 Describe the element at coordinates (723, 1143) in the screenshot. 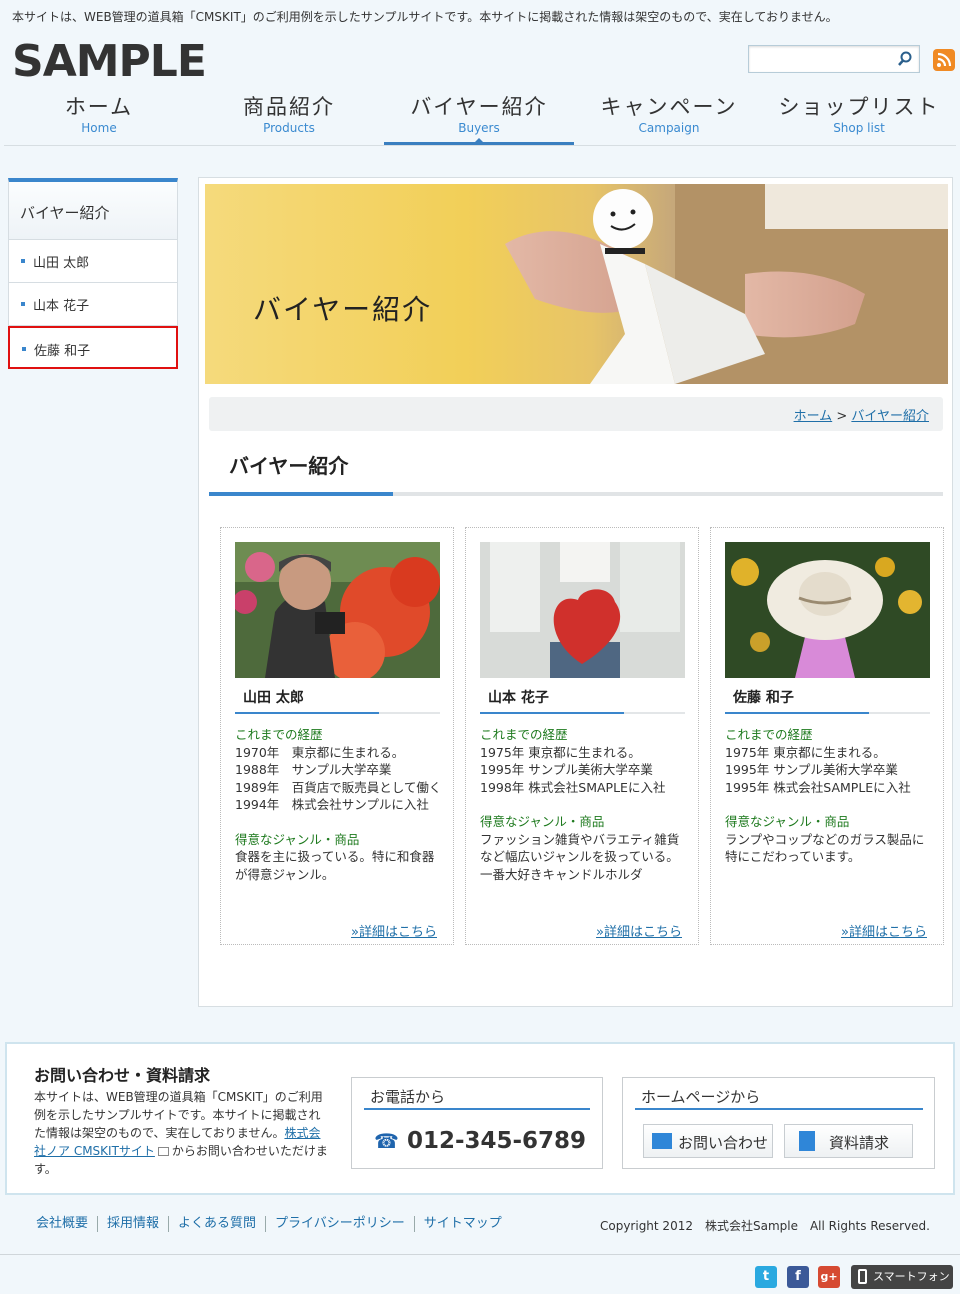

I see `inquiry-label: お問い合わせ` at that location.